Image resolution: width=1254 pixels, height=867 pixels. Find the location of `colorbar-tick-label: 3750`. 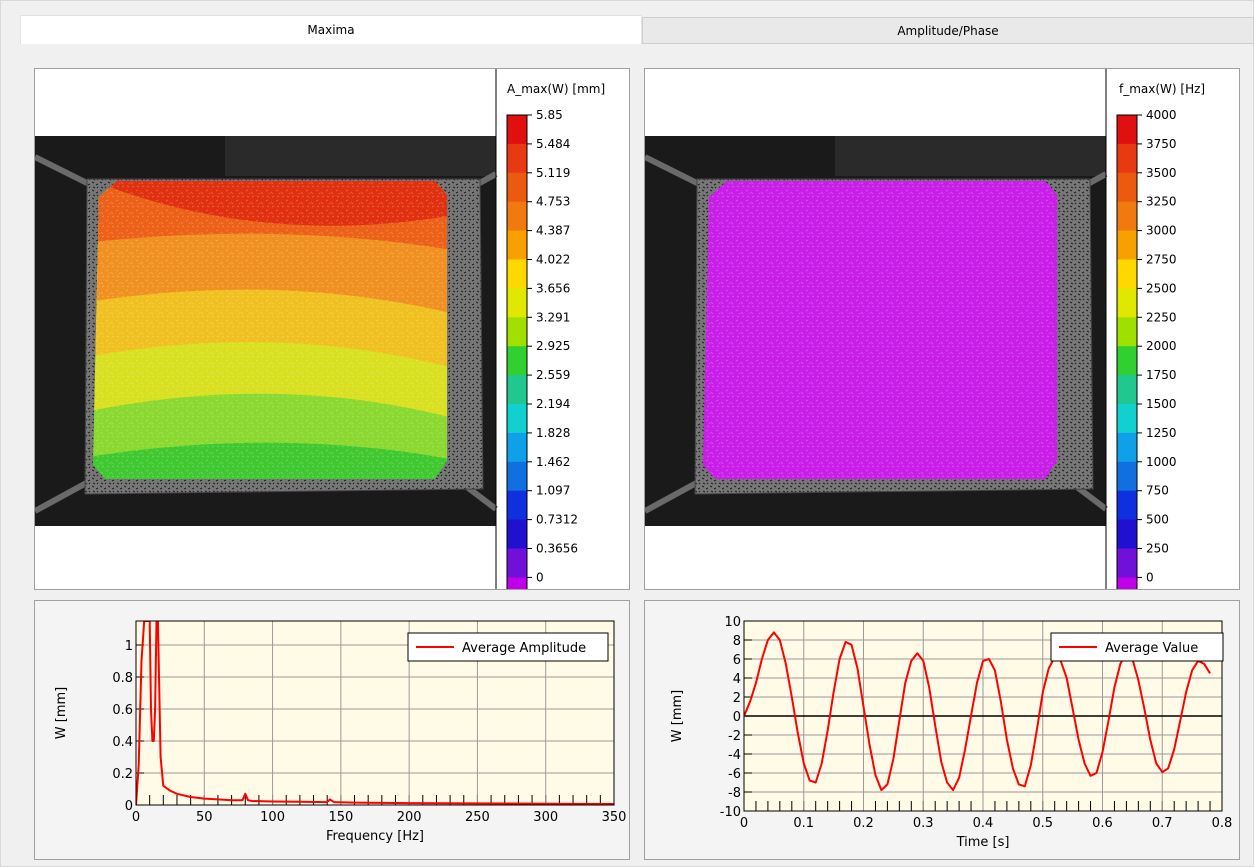

colorbar-tick-label: 3750 is located at coordinates (1161, 144).